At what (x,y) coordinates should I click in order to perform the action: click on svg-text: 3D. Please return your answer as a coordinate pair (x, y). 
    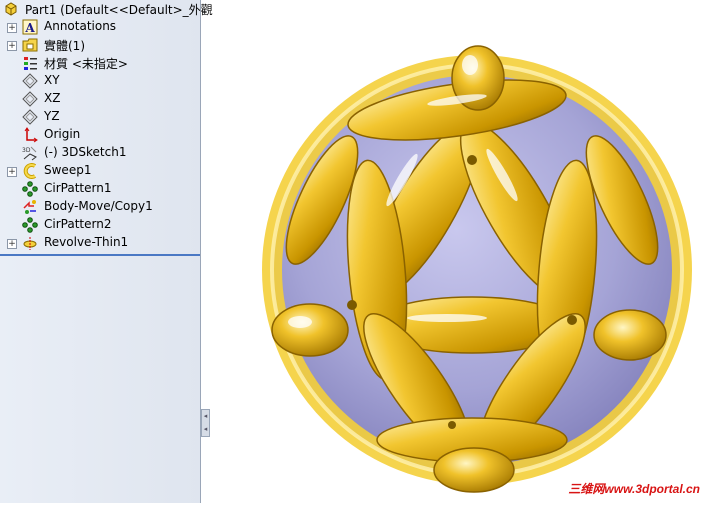
    Looking at the image, I should click on (26, 150).